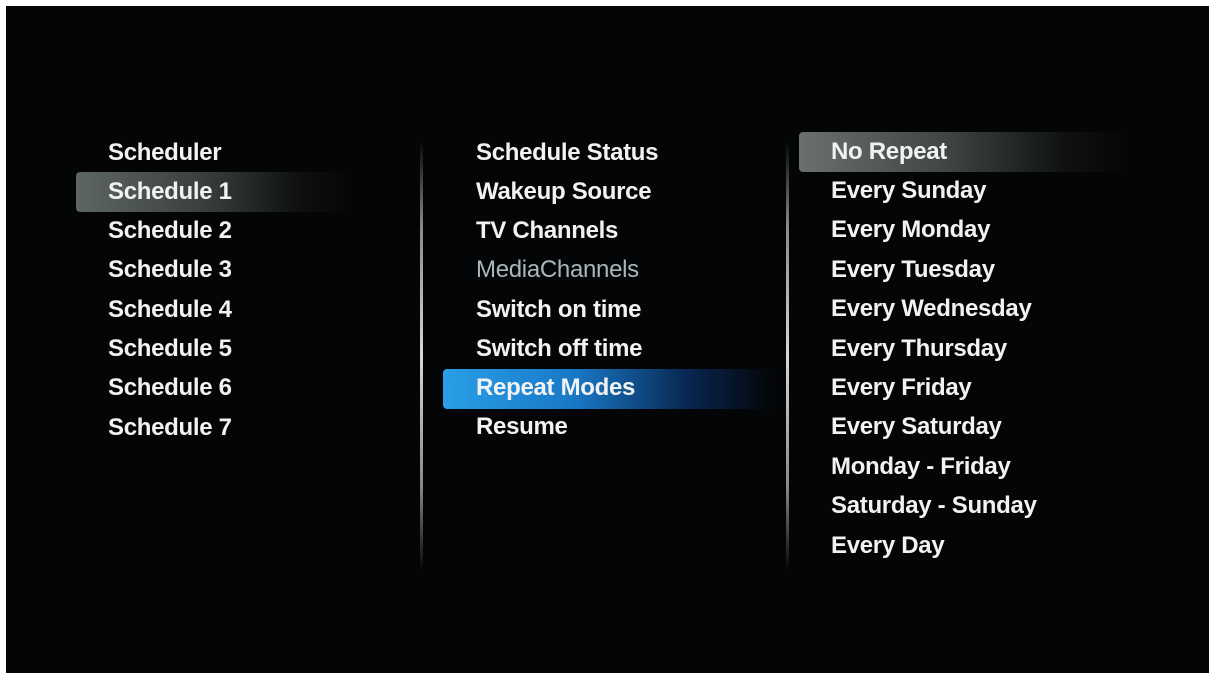  I want to click on list-item-schedule-3: Schedule 3, so click(170, 270).